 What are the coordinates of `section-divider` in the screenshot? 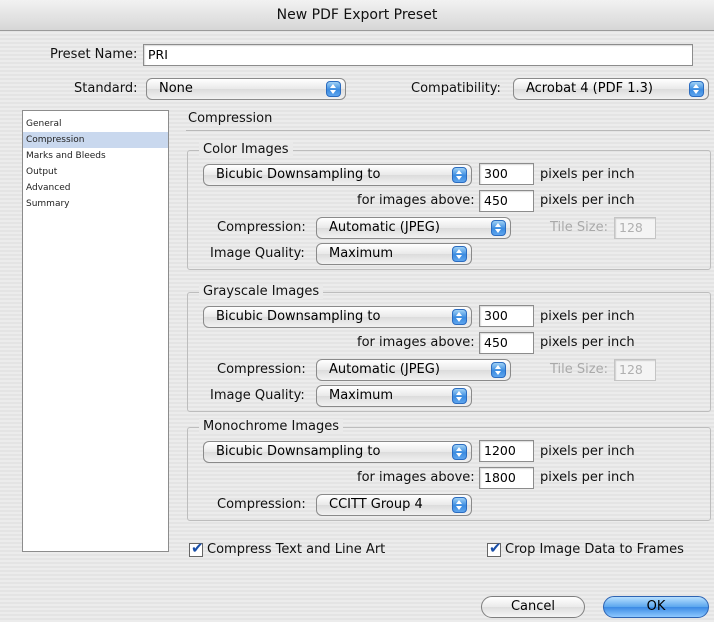 It's located at (448, 130).